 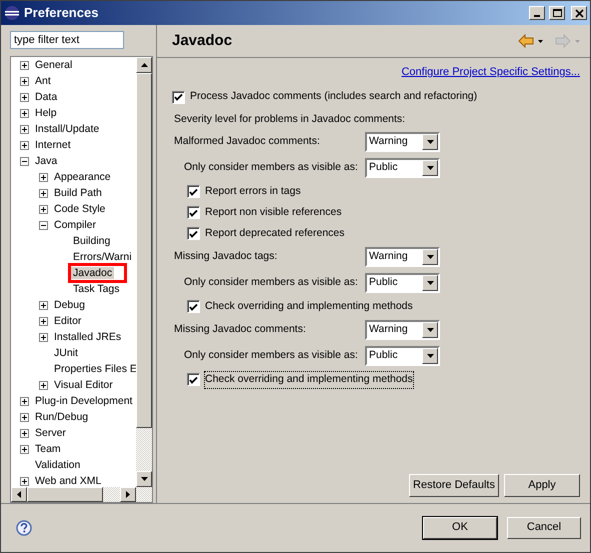 I want to click on app-icon, so click(x=12, y=13).